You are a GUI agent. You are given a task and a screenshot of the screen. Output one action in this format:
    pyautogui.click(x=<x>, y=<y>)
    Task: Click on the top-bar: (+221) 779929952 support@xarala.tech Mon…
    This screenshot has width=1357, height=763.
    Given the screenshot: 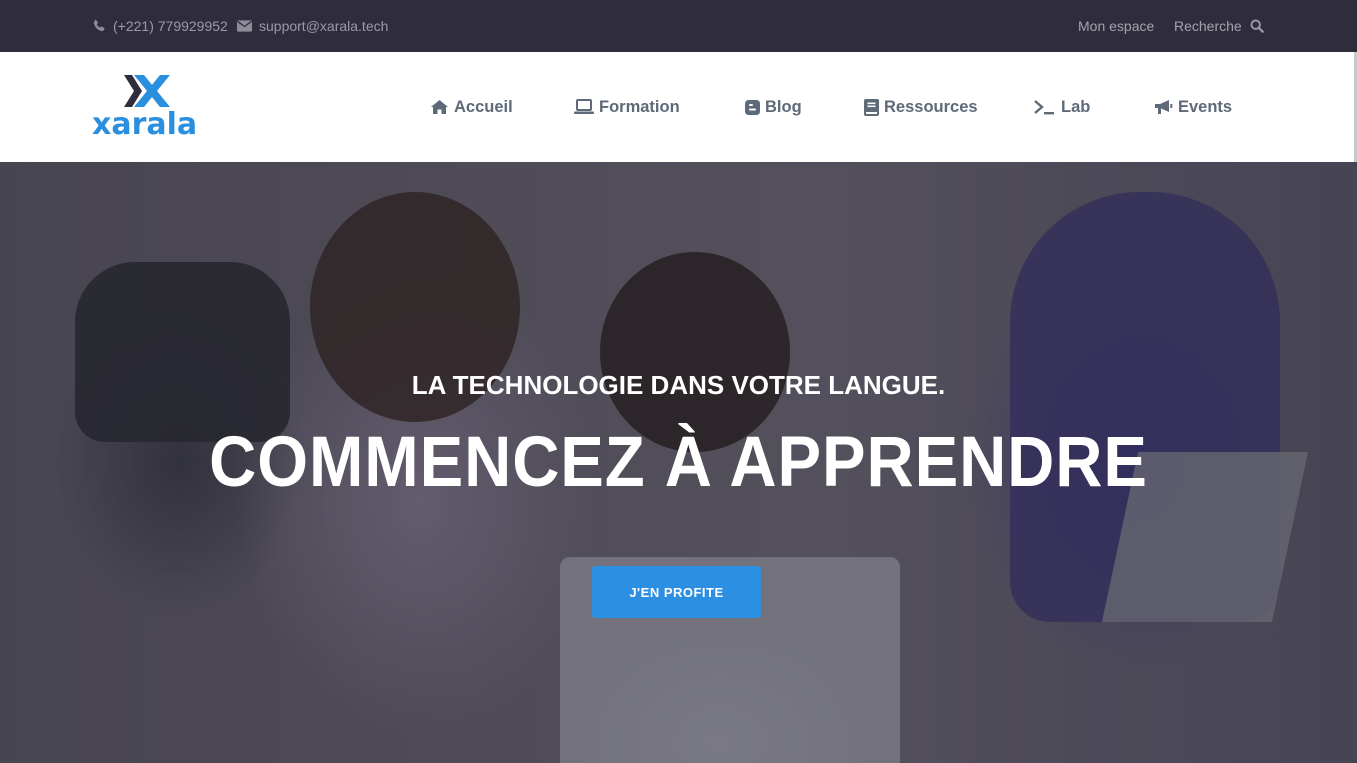 What is the action you would take?
    pyautogui.click(x=678, y=26)
    